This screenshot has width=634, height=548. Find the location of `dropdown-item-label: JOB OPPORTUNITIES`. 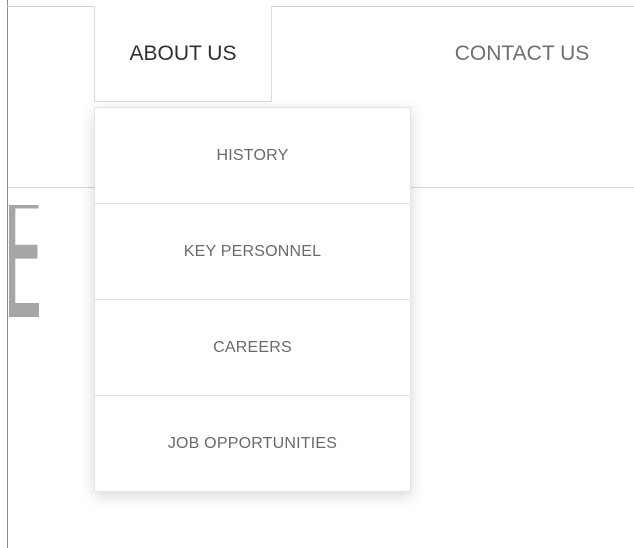

dropdown-item-label: JOB OPPORTUNITIES is located at coordinates (252, 443).